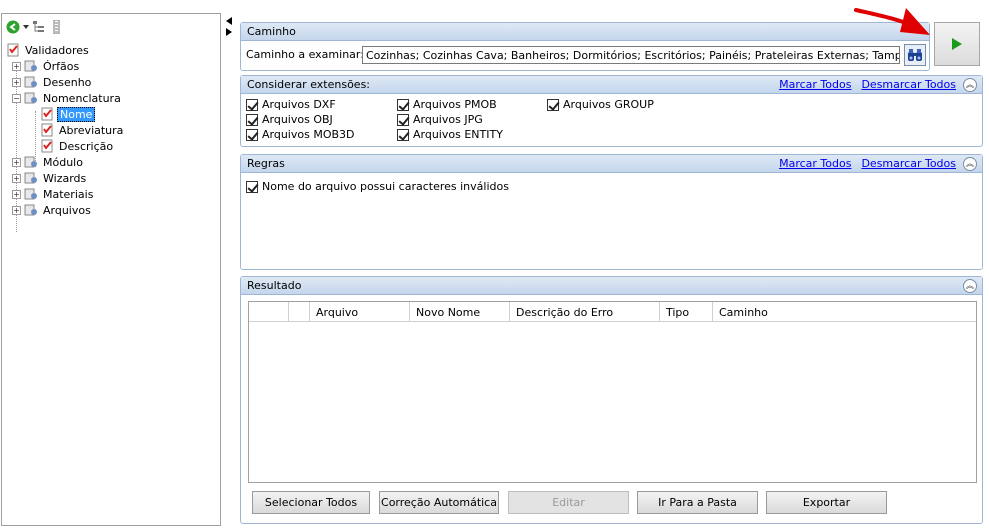  Describe the element at coordinates (68, 194) in the screenshot. I see `tree-item-label: Materiais` at that location.